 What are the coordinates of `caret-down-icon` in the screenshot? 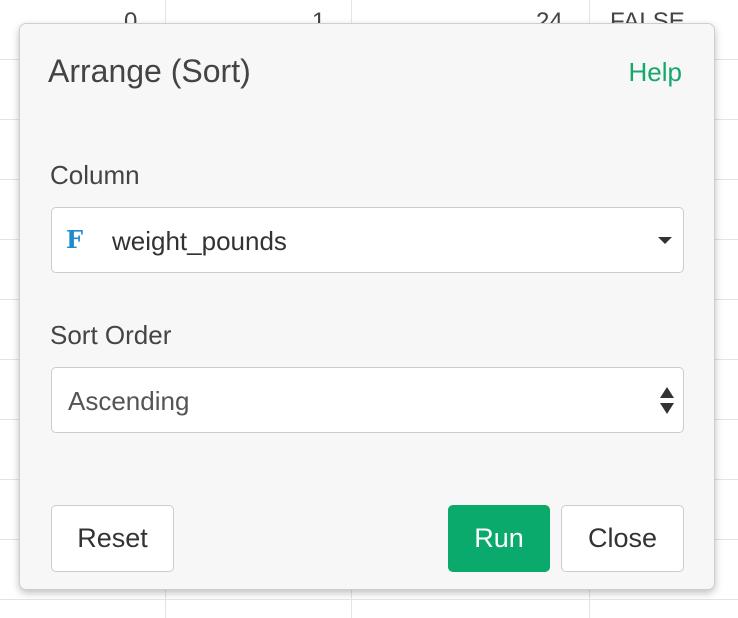 It's located at (665, 240).